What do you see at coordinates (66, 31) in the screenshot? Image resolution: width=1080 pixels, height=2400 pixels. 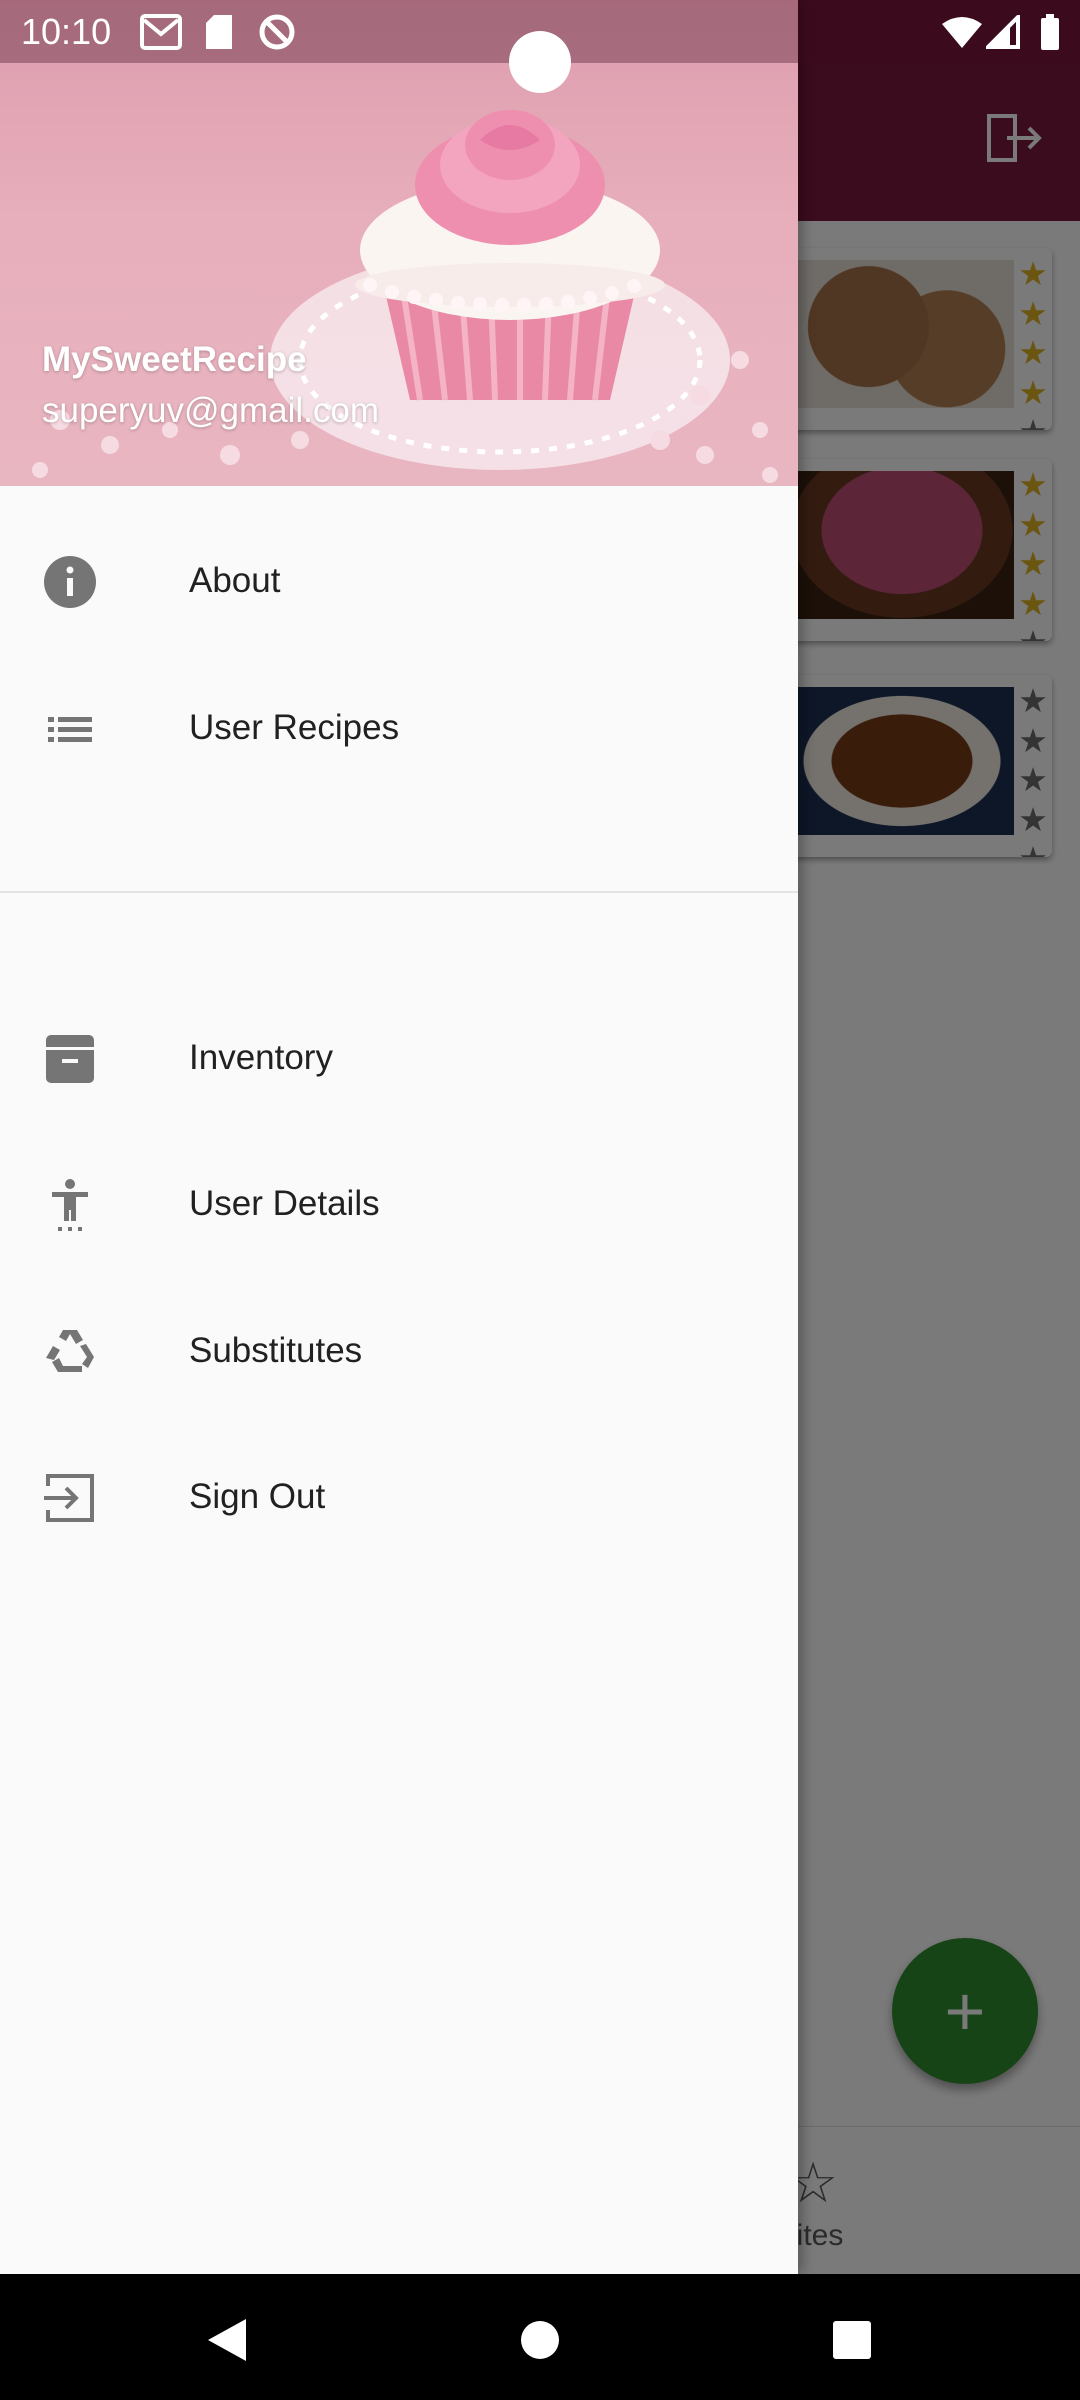 I see `status-time: 10:10` at bounding box center [66, 31].